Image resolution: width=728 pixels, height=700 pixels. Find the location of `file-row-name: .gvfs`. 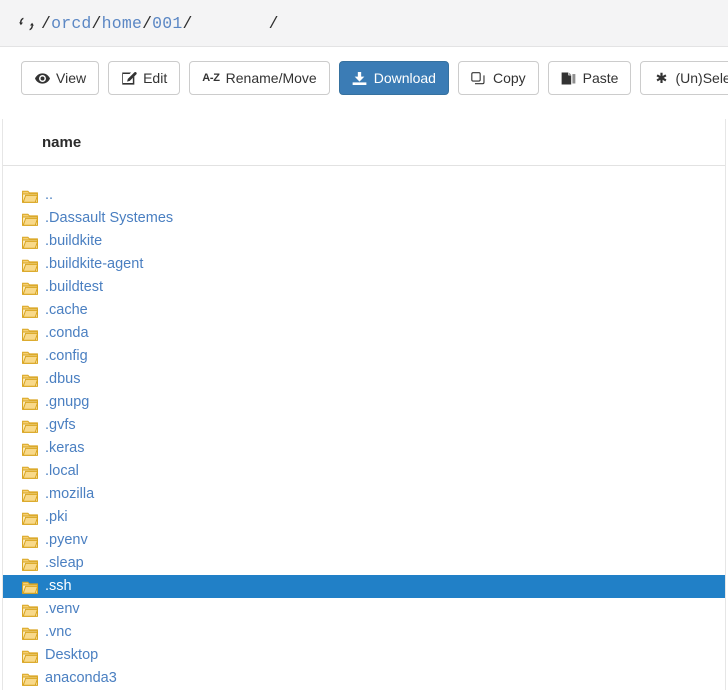

file-row-name: .gvfs is located at coordinates (60, 425).